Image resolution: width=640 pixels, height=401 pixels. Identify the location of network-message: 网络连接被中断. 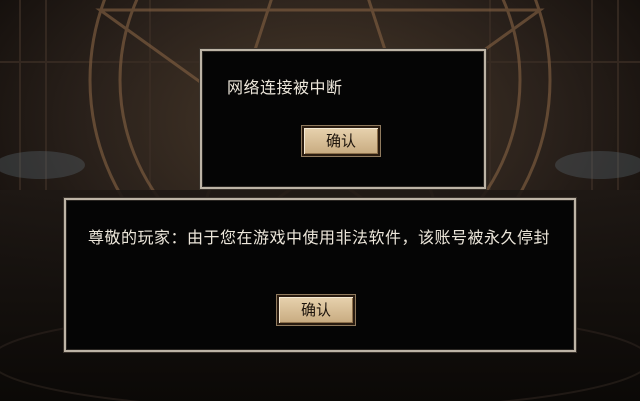
(285, 87).